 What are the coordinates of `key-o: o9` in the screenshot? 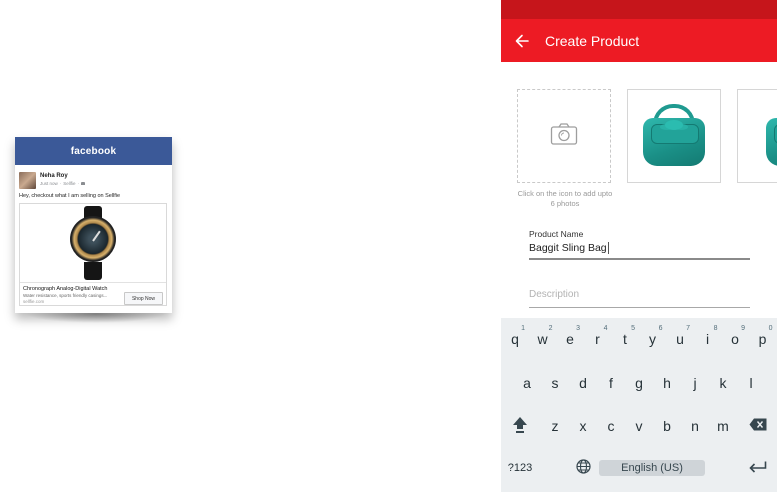 It's located at (735, 339).